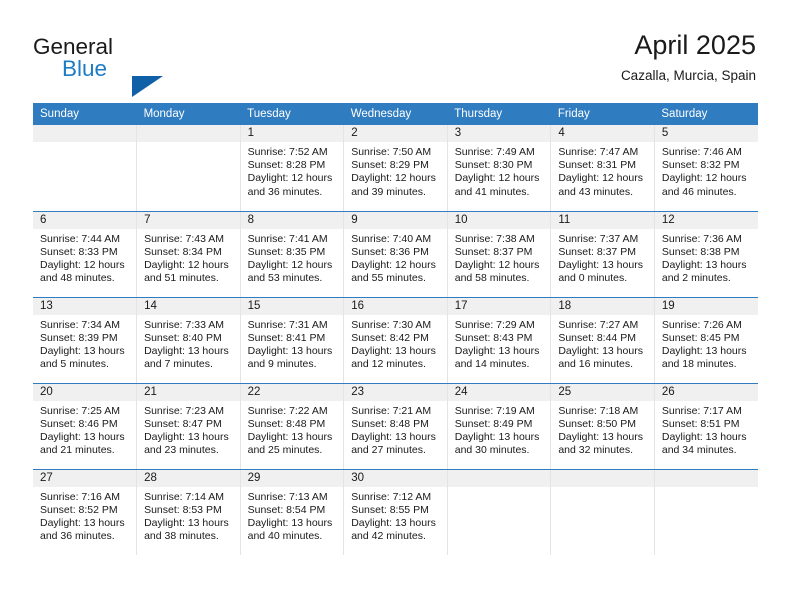  Describe the element at coordinates (183, 337) in the screenshot. I see `sunset-time: Sunset: 8:40 PM` at that location.